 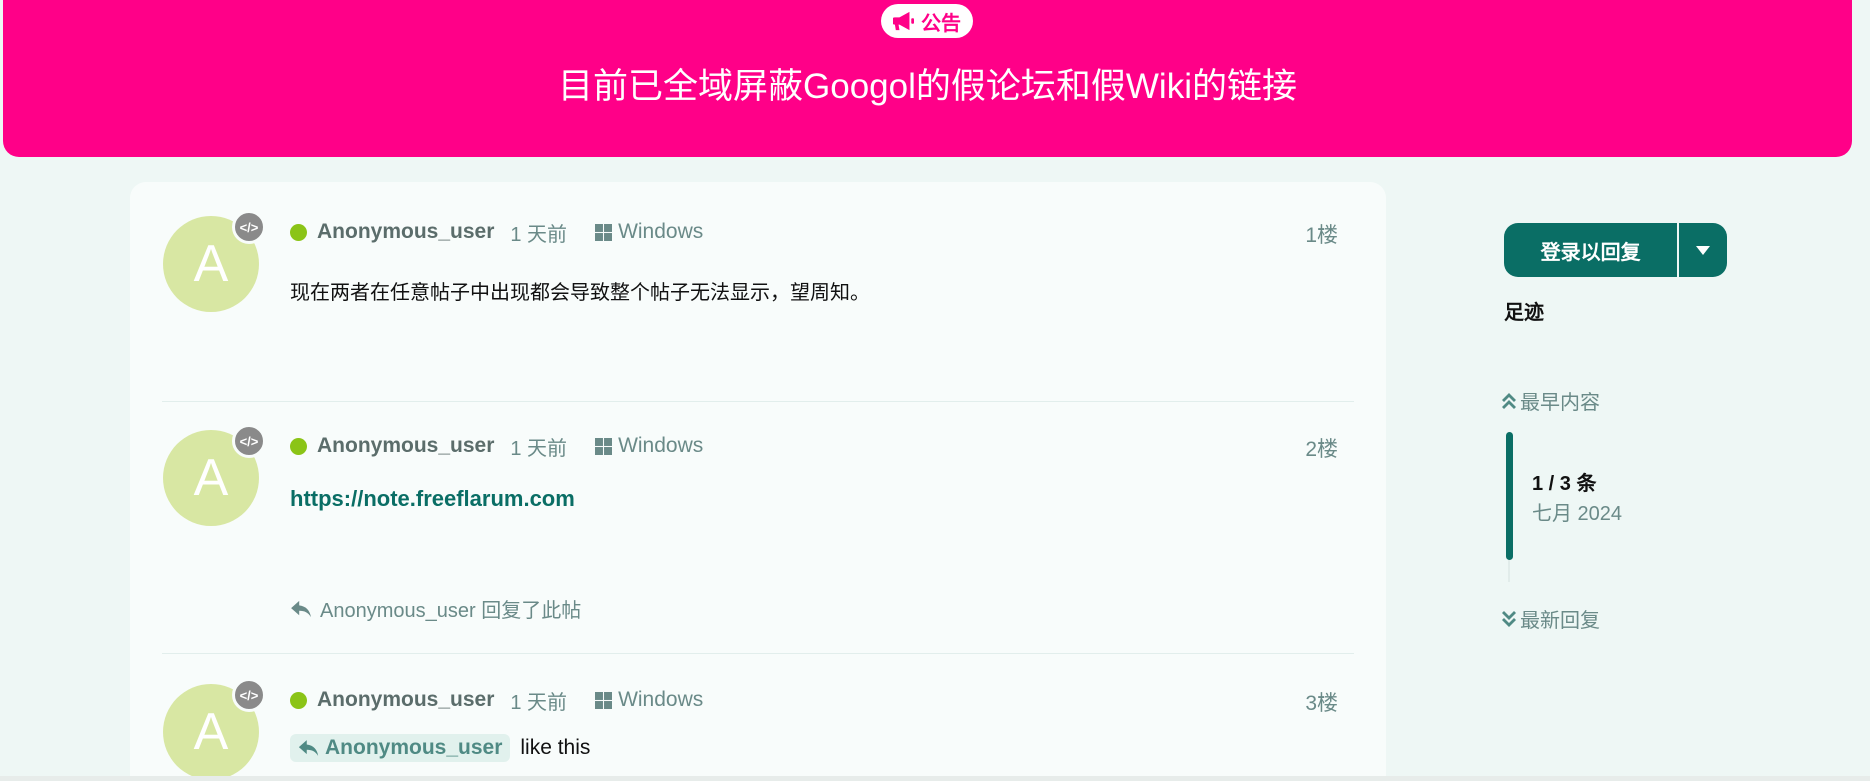 What do you see at coordinates (1524, 313) in the screenshot?
I see `footprint-label: 足迹` at bounding box center [1524, 313].